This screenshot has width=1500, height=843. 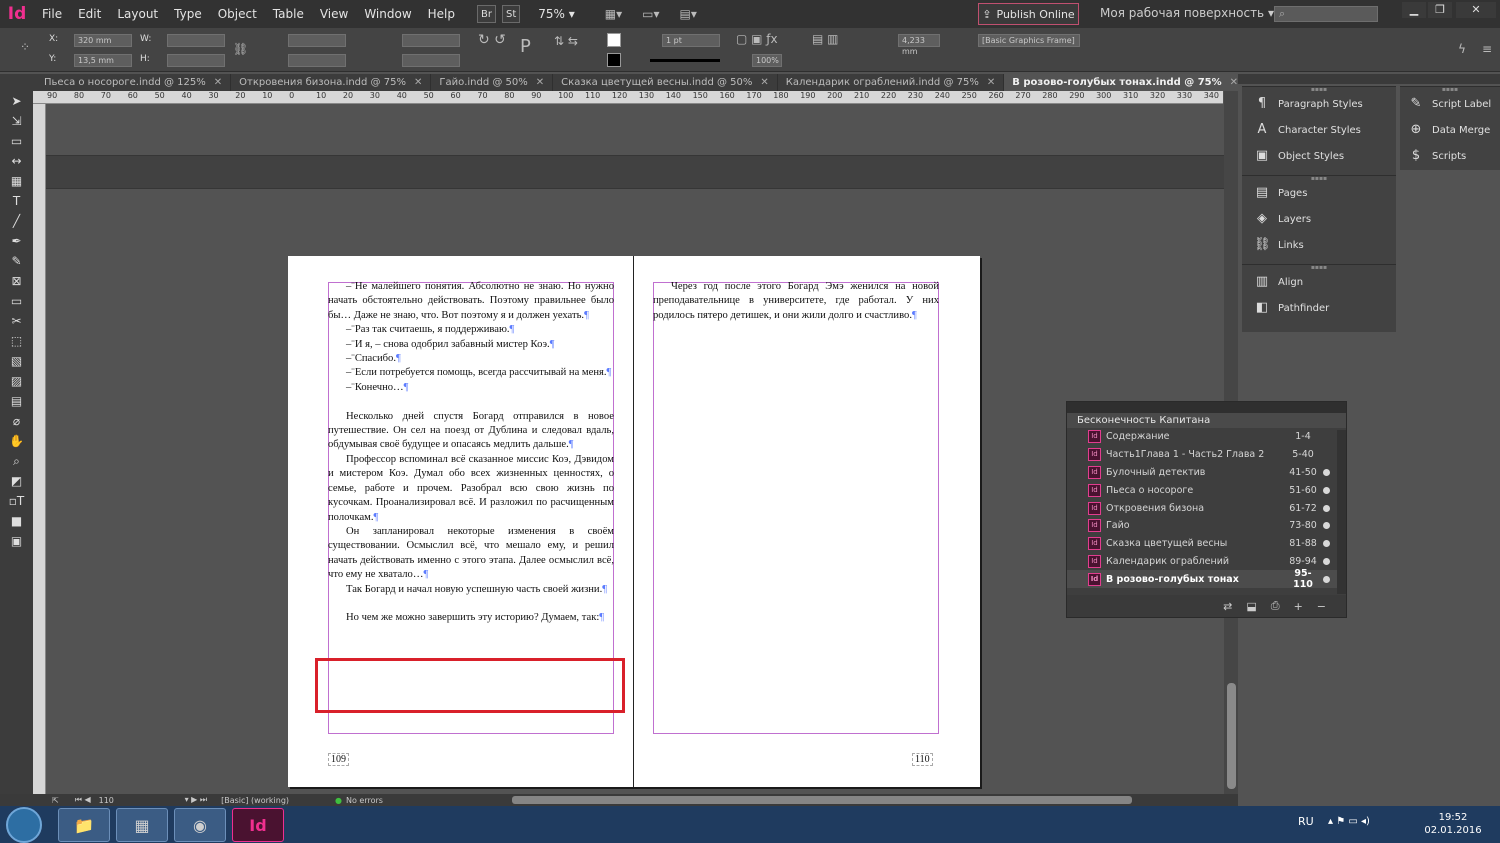 What do you see at coordinates (16, 261) in the screenshot?
I see `pencil-tool-icon: ✎` at bounding box center [16, 261].